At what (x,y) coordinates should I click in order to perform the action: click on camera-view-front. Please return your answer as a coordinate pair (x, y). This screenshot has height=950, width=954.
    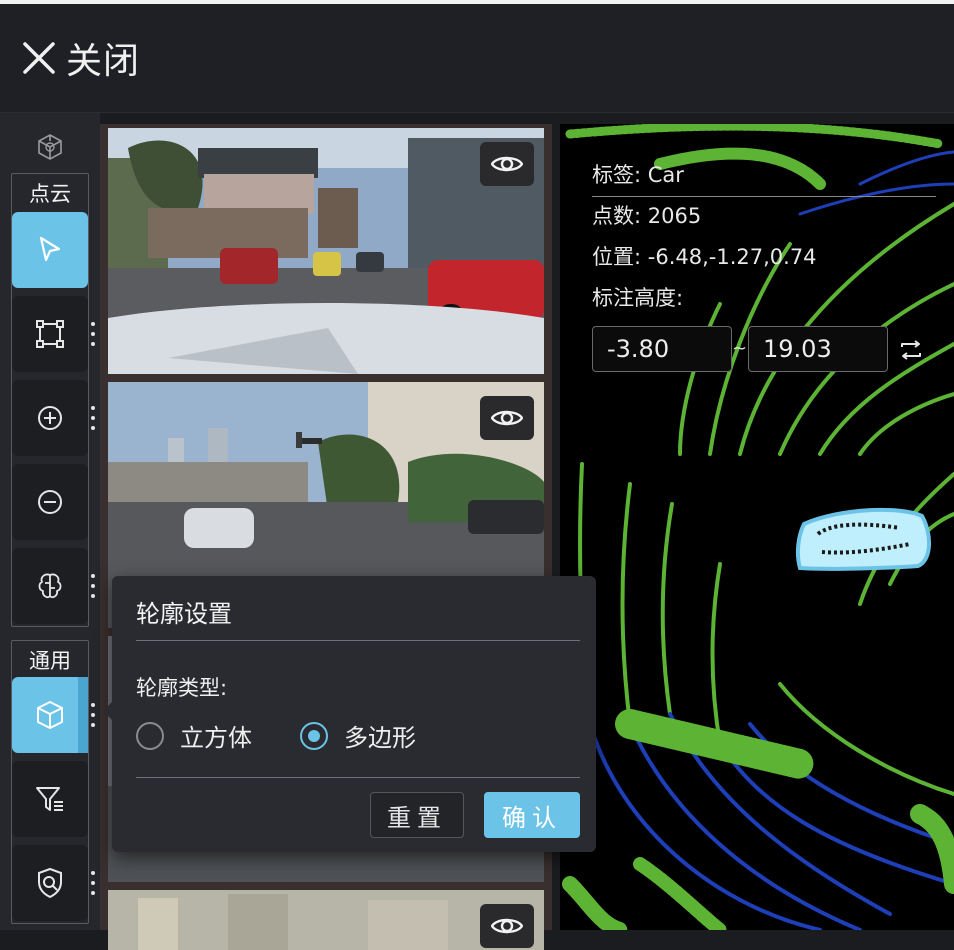
    Looking at the image, I should click on (326, 251).